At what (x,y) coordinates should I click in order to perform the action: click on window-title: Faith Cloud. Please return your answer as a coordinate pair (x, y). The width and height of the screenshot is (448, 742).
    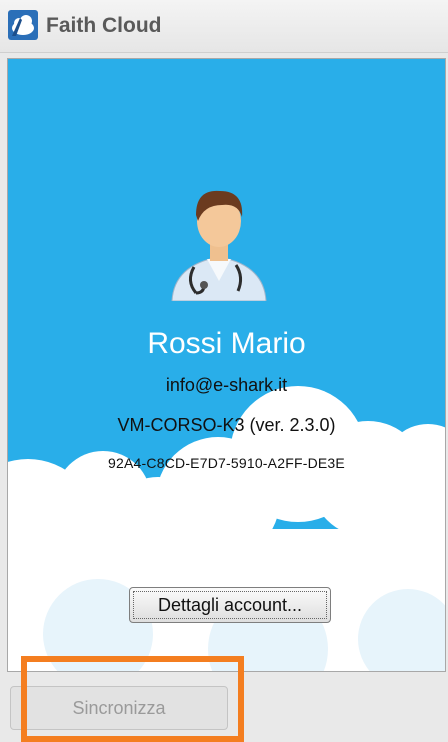
    Looking at the image, I should click on (104, 25).